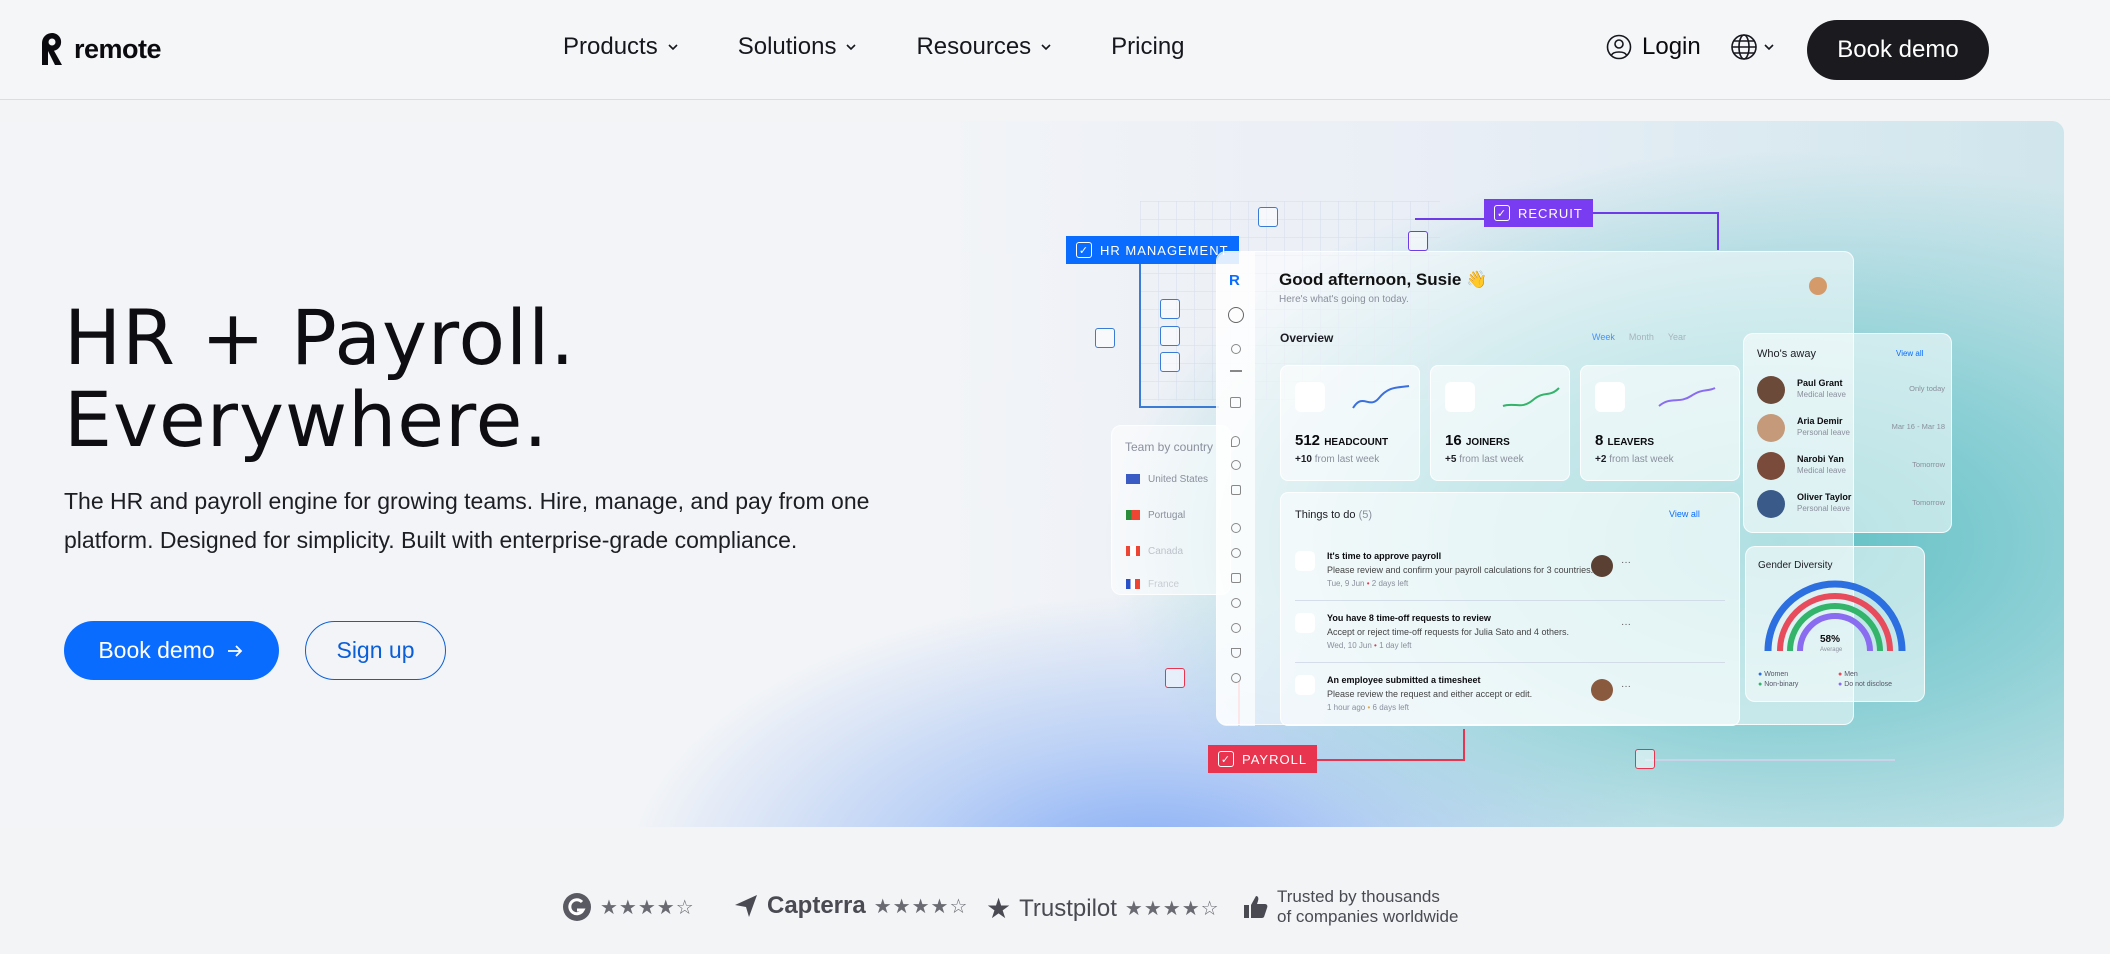 The image size is (2110, 954). I want to click on nav-item-label: Pricing, so click(1148, 46).